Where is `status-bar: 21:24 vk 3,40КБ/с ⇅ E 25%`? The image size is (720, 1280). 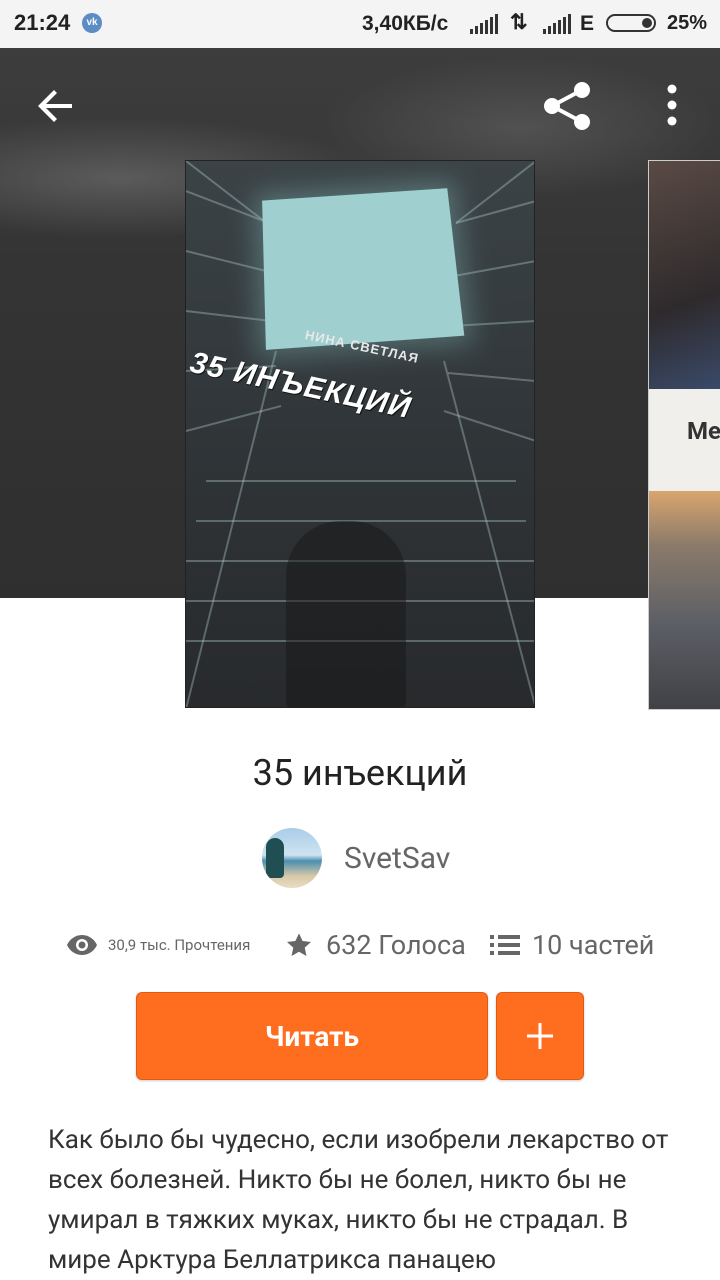
status-bar: 21:24 vk 3,40КБ/с ⇅ E 25% is located at coordinates (360, 24).